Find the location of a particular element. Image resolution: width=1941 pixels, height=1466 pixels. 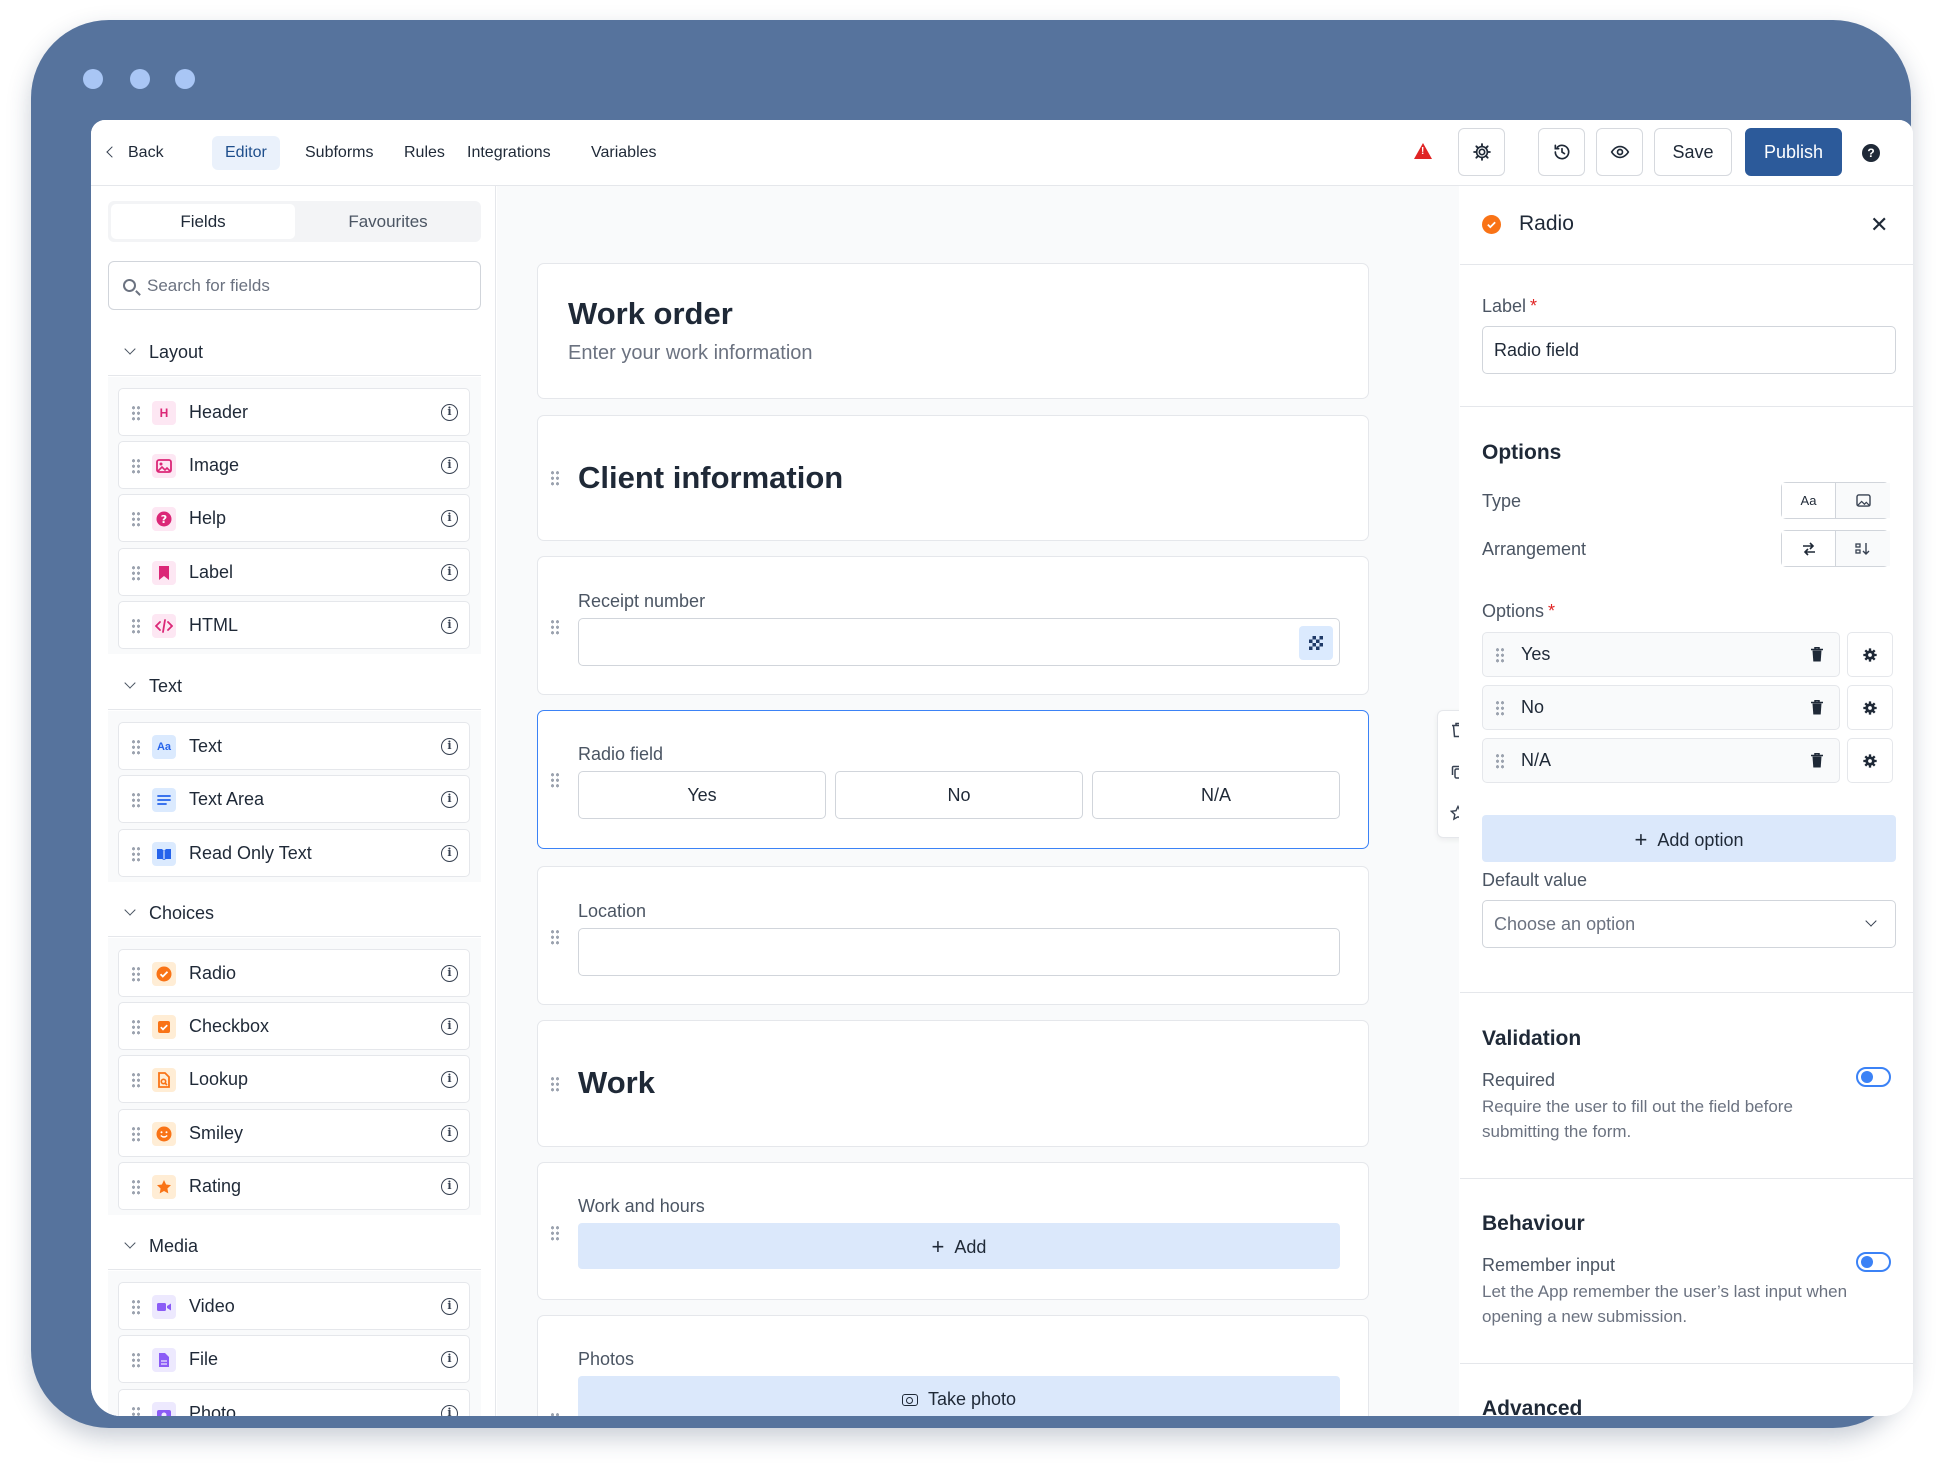

field-card-radio: Radio field Yes No N/A is located at coordinates (953, 779).